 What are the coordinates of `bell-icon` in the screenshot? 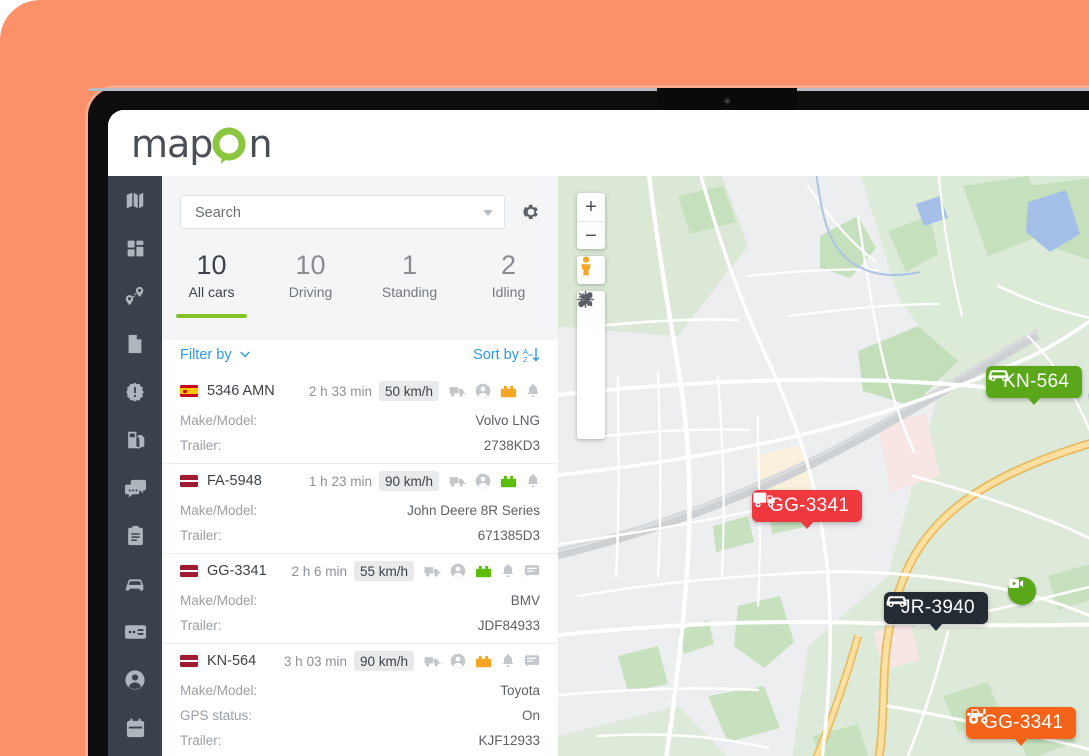 It's located at (508, 661).